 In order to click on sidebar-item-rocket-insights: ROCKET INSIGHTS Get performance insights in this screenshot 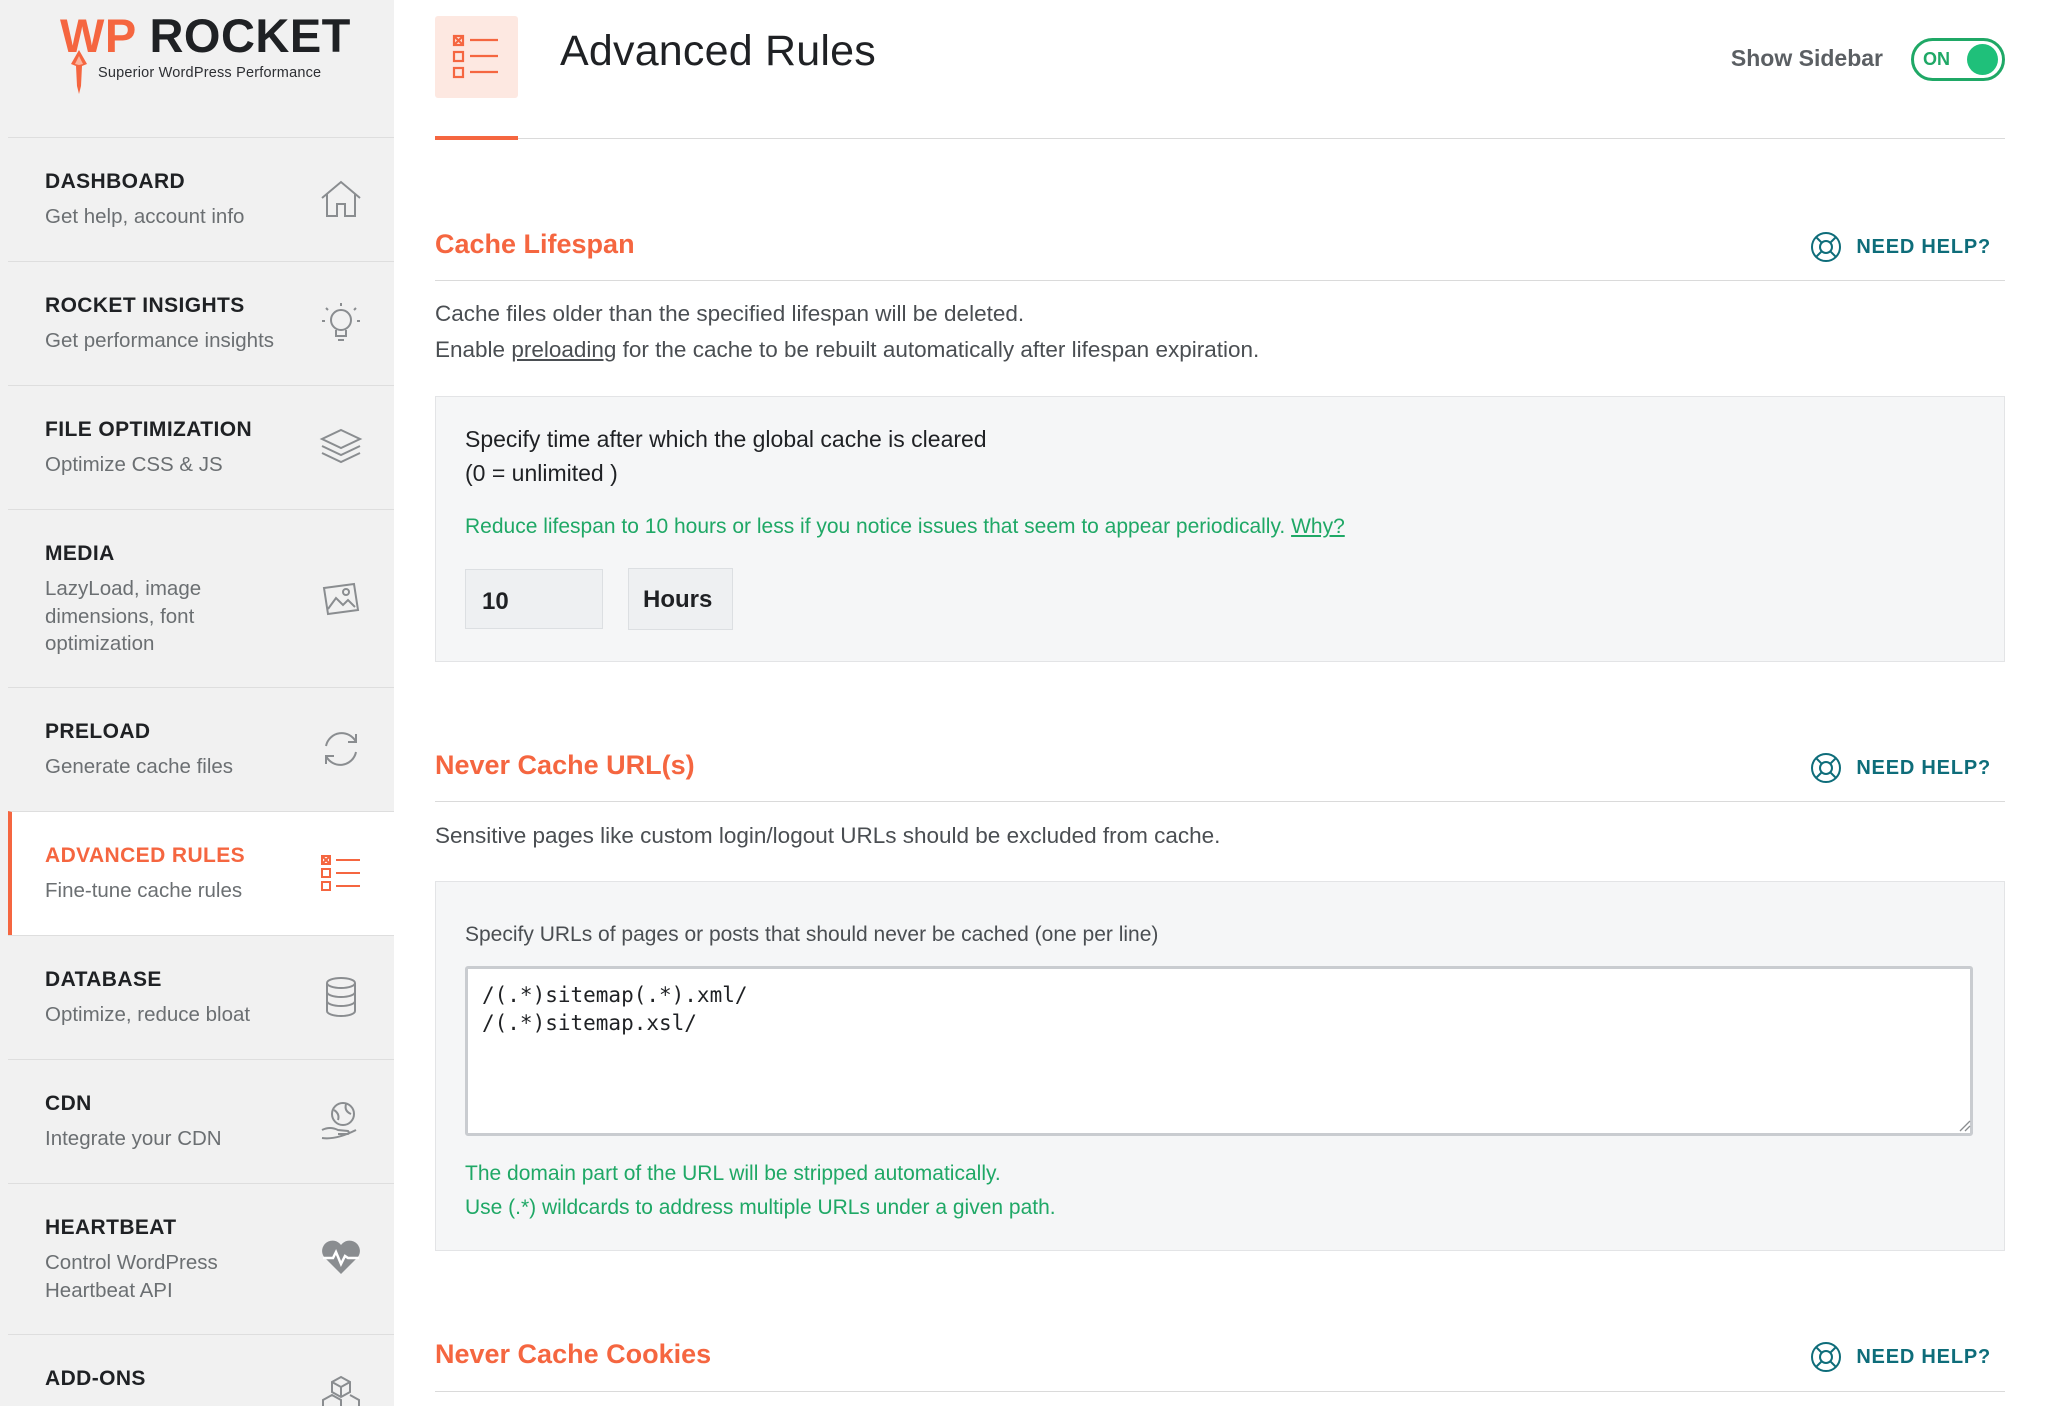, I will do `click(201, 323)`.